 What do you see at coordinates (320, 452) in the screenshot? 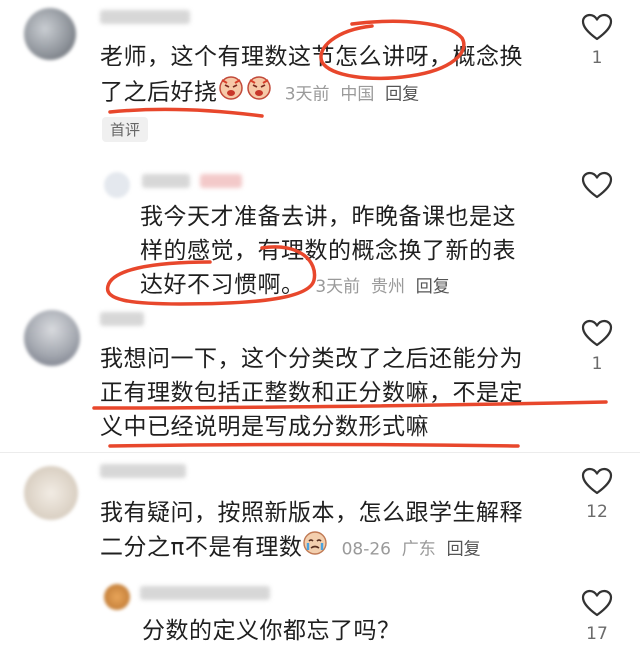
I see `divider` at bounding box center [320, 452].